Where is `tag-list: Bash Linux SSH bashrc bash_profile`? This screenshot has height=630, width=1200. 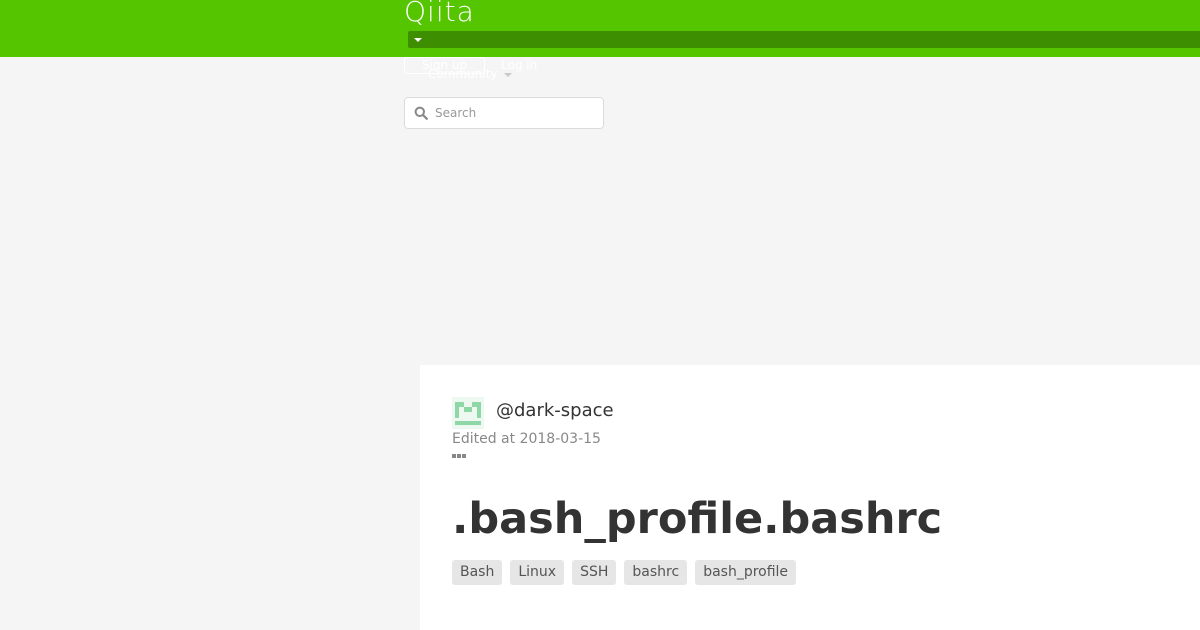
tag-list: Bash Linux SSH bashrc bash_profile is located at coordinates (624, 572).